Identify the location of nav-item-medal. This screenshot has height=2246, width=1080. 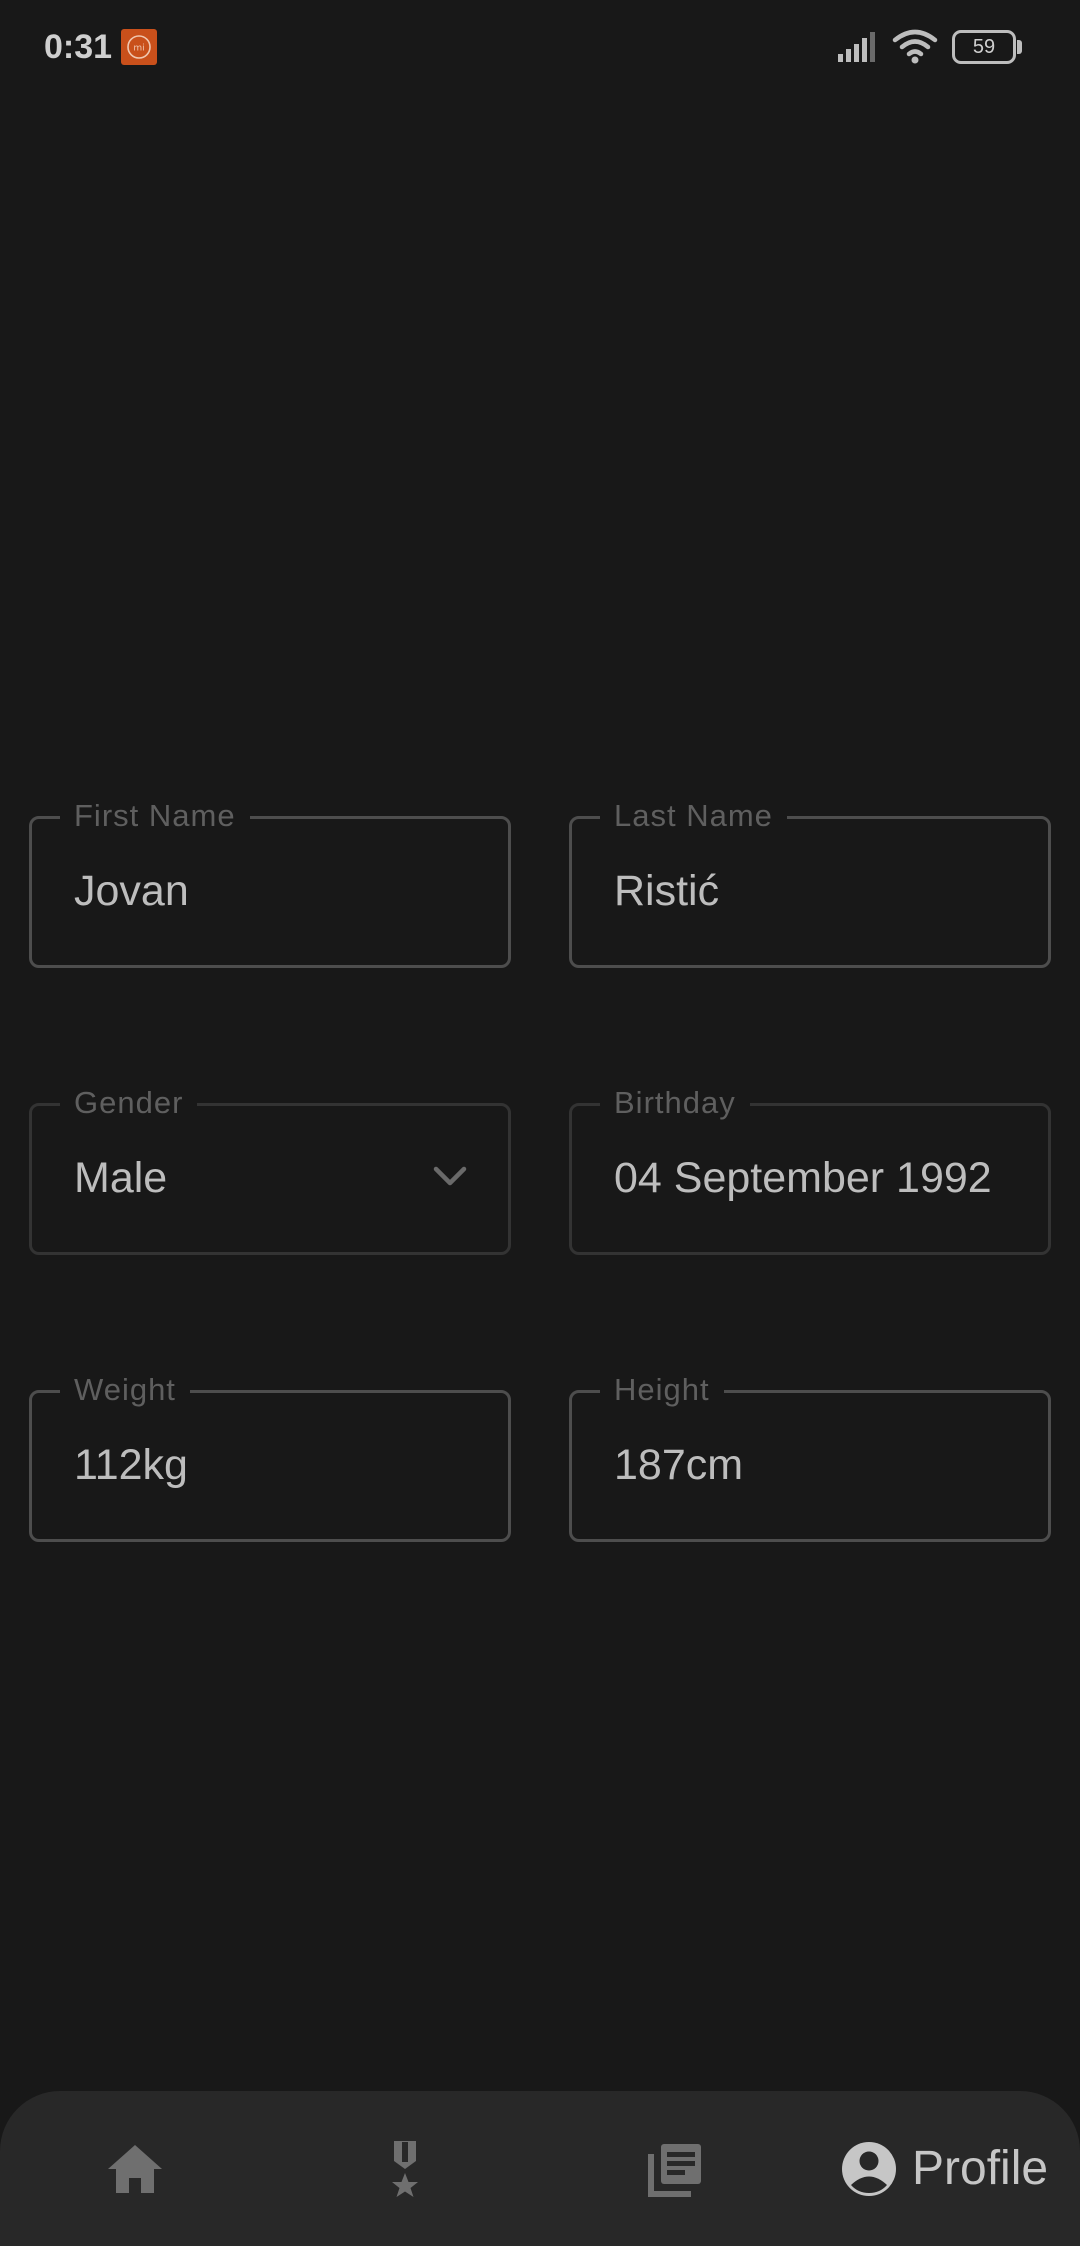
(405, 2168).